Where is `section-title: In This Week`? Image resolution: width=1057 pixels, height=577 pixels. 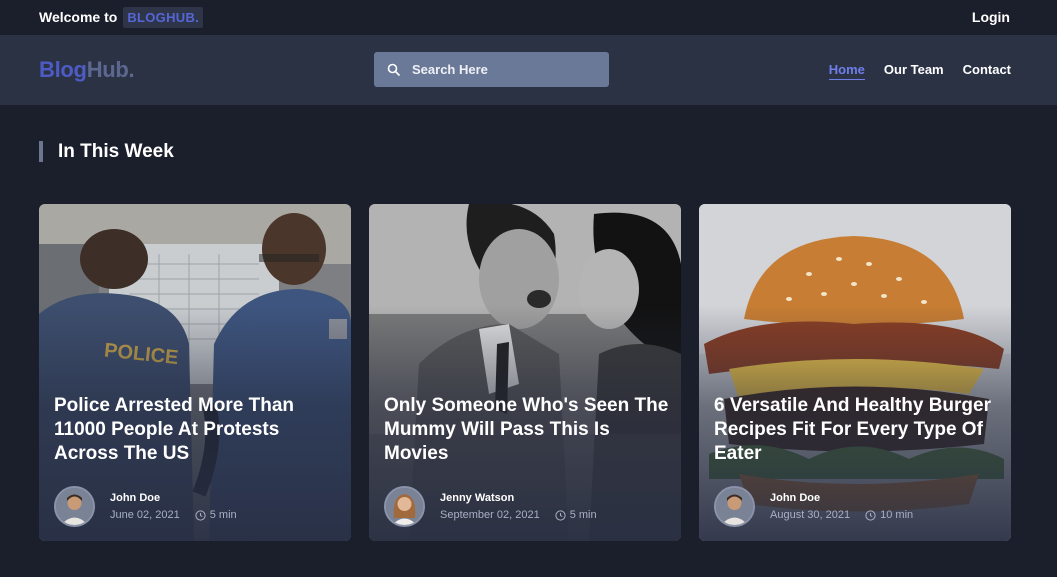
section-title: In This Week is located at coordinates (106, 151).